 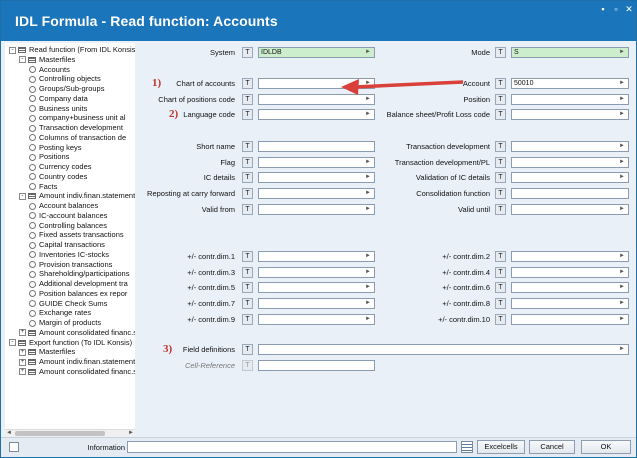 I want to click on valid-from-field: ►, so click(x=316, y=209).